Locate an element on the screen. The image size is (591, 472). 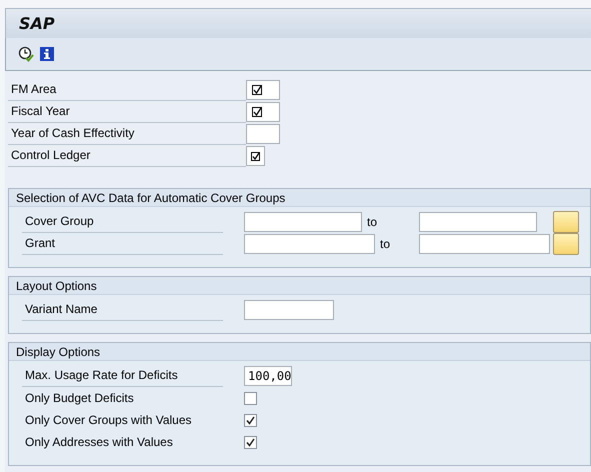
group-title: Display Options is located at coordinates (58, 352).